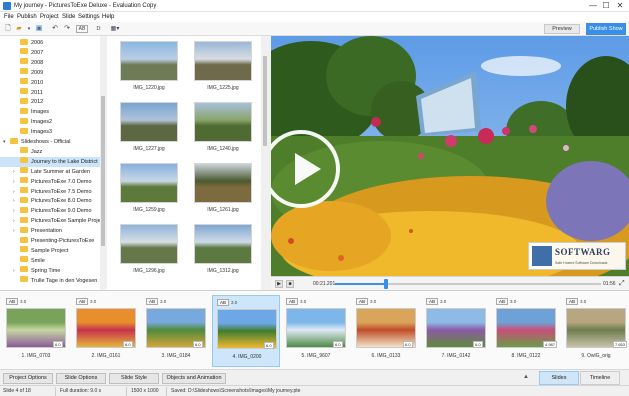  I want to click on tree-item: Trulle Tage in den Vogesen, so click(50, 281).